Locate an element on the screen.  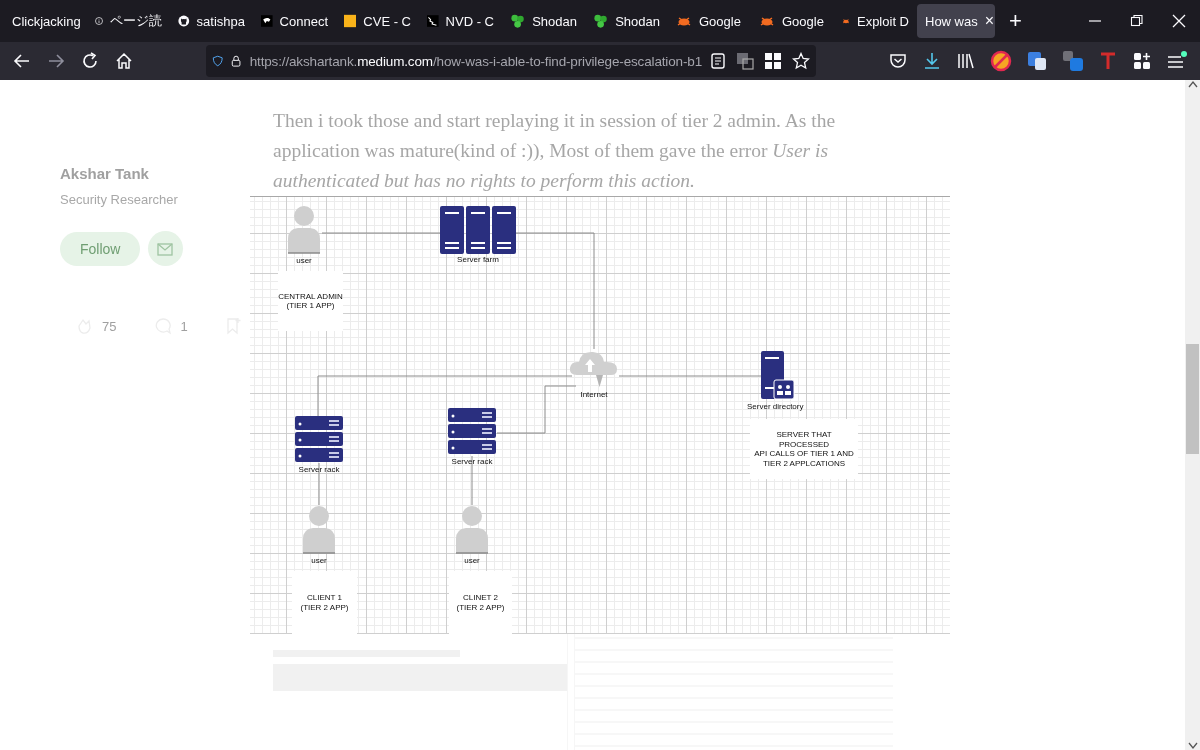
address-bar: https://akshartank.medium.com/how-was-i-able-to-find-privilege-escalation-b1 is located at coordinates (511, 61).